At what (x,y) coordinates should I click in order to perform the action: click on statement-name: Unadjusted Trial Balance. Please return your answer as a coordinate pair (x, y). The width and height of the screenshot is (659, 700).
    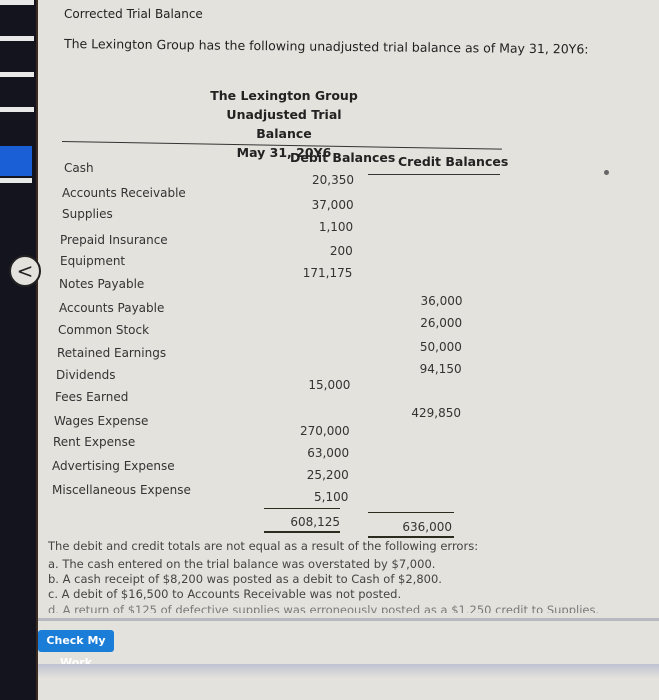
    Looking at the image, I should click on (284, 124).